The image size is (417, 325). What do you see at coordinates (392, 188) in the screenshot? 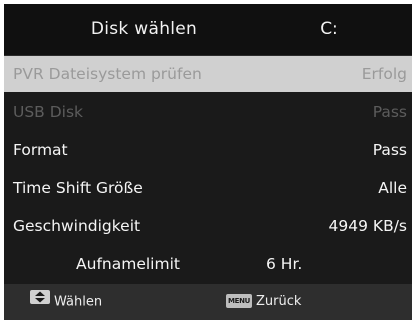
I see `menu-item-value: Alle` at bounding box center [392, 188].